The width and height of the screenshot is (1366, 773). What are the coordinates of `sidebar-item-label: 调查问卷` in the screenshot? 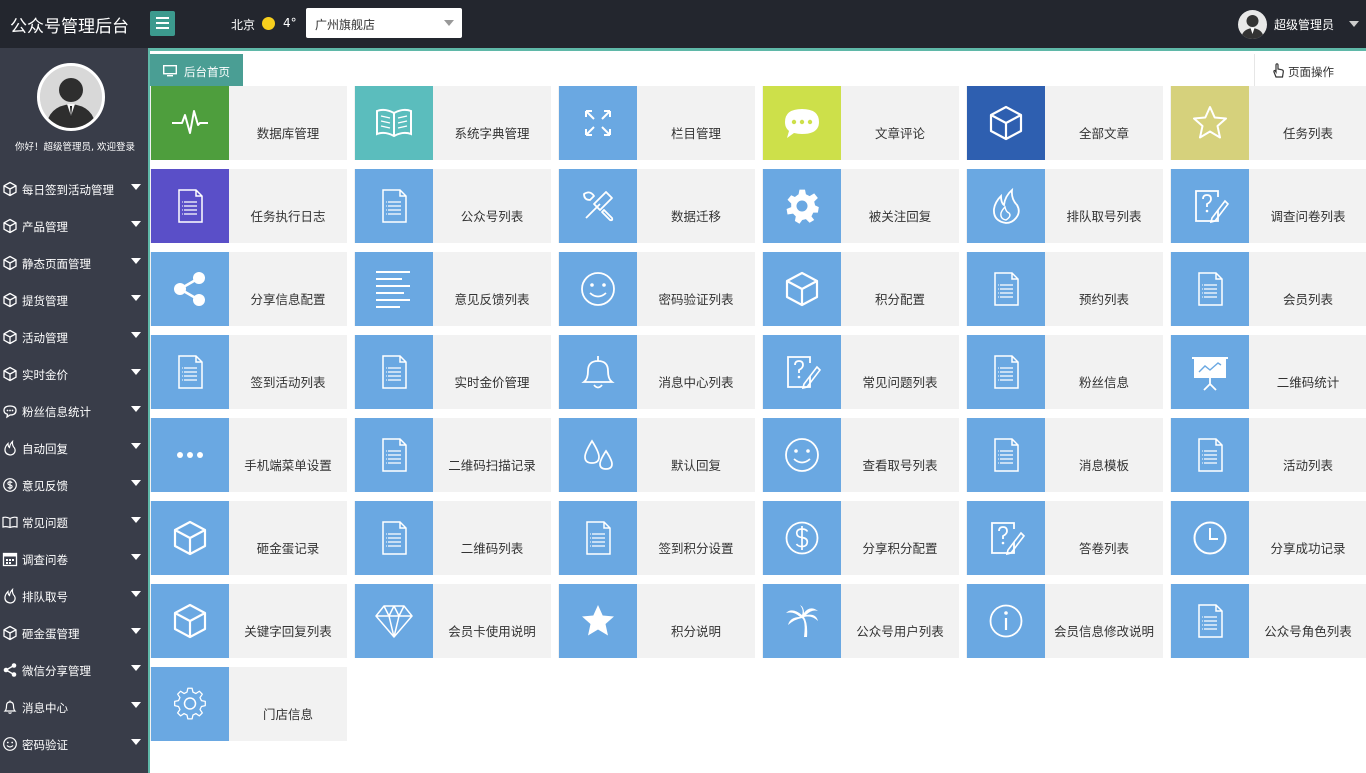 It's located at (45, 560).